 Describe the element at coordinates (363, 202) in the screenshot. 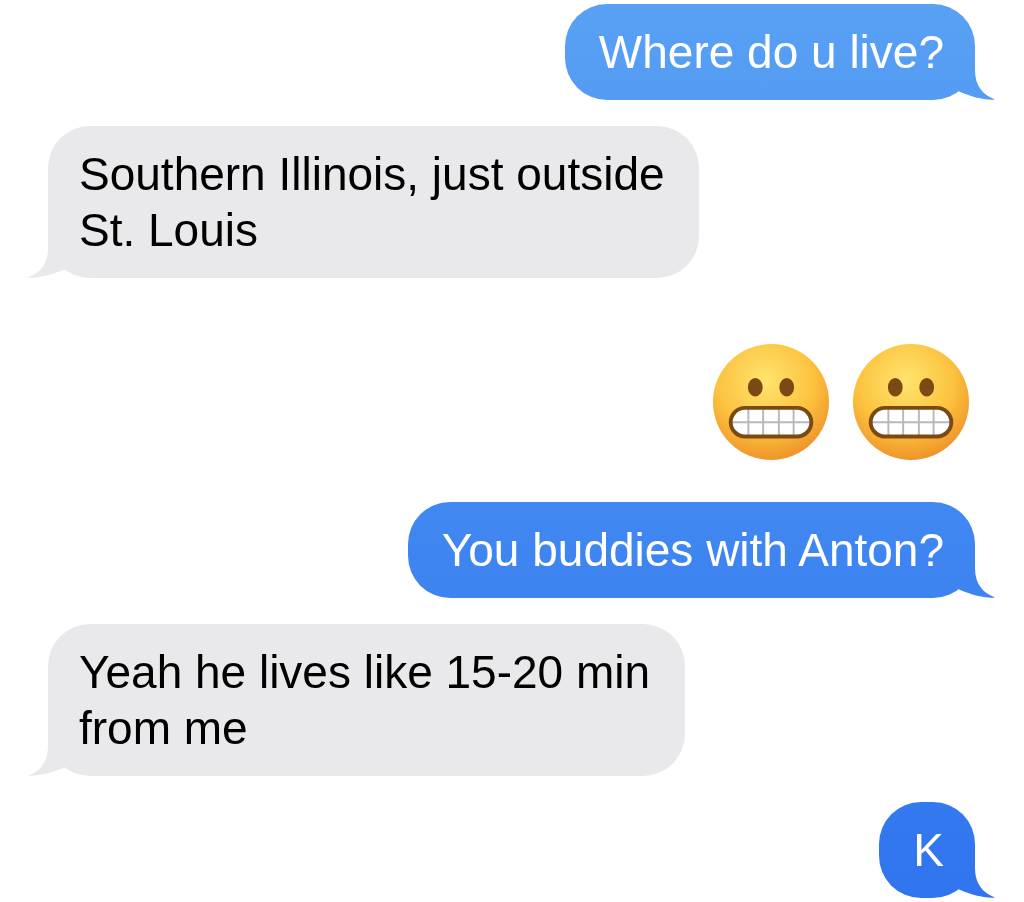

I see `message-bubble: Southern Illinois, just outside St. Louis` at that location.